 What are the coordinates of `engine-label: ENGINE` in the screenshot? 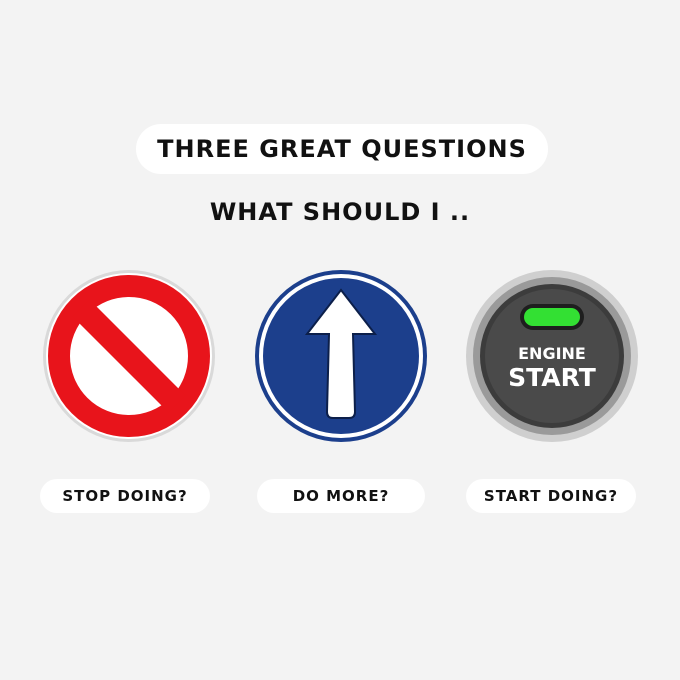 It's located at (552, 353).